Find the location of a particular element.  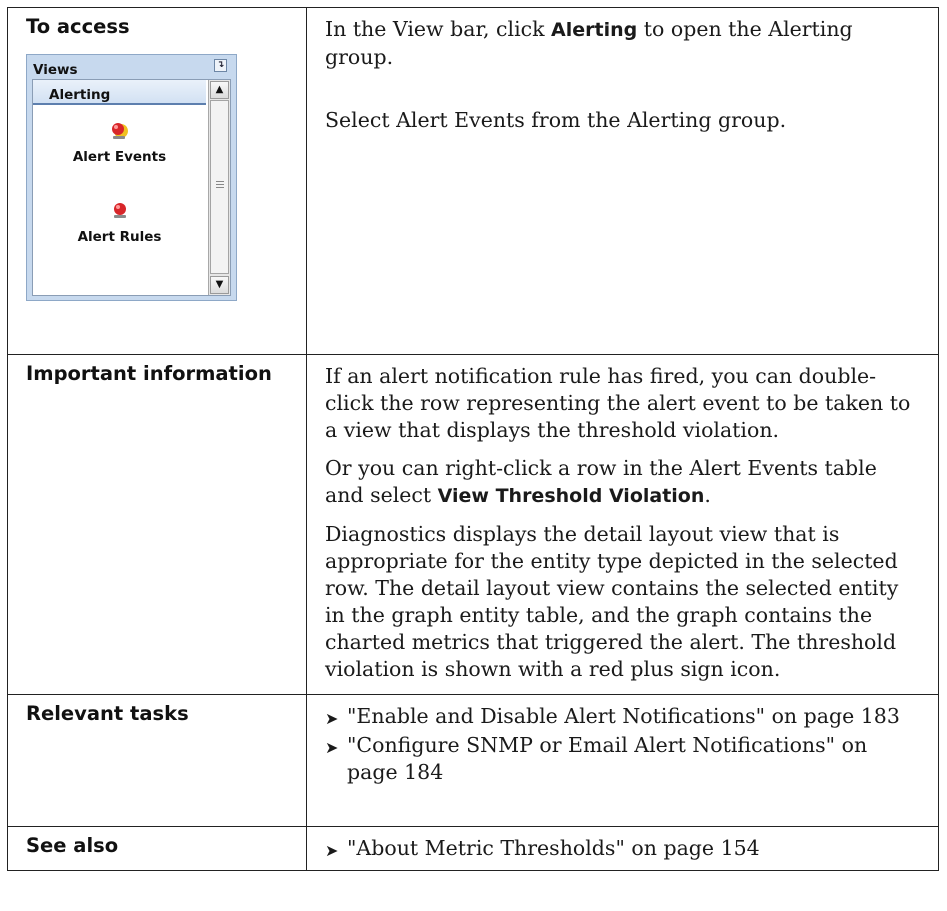

scroll-thumb is located at coordinates (219, 187).